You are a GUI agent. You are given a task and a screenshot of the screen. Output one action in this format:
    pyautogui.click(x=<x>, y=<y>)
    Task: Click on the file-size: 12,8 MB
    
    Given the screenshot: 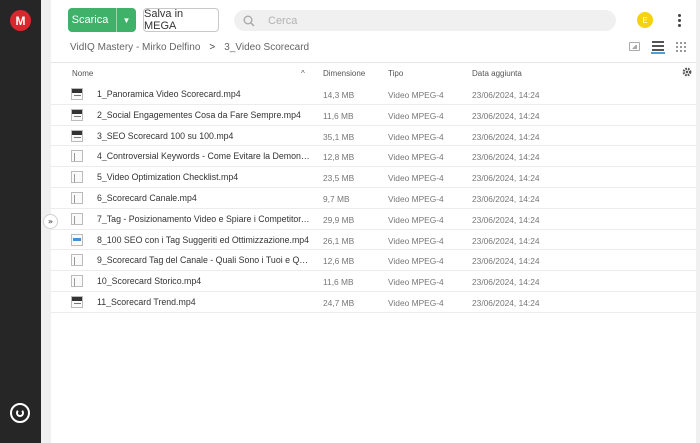 What is the action you would take?
    pyautogui.click(x=339, y=157)
    